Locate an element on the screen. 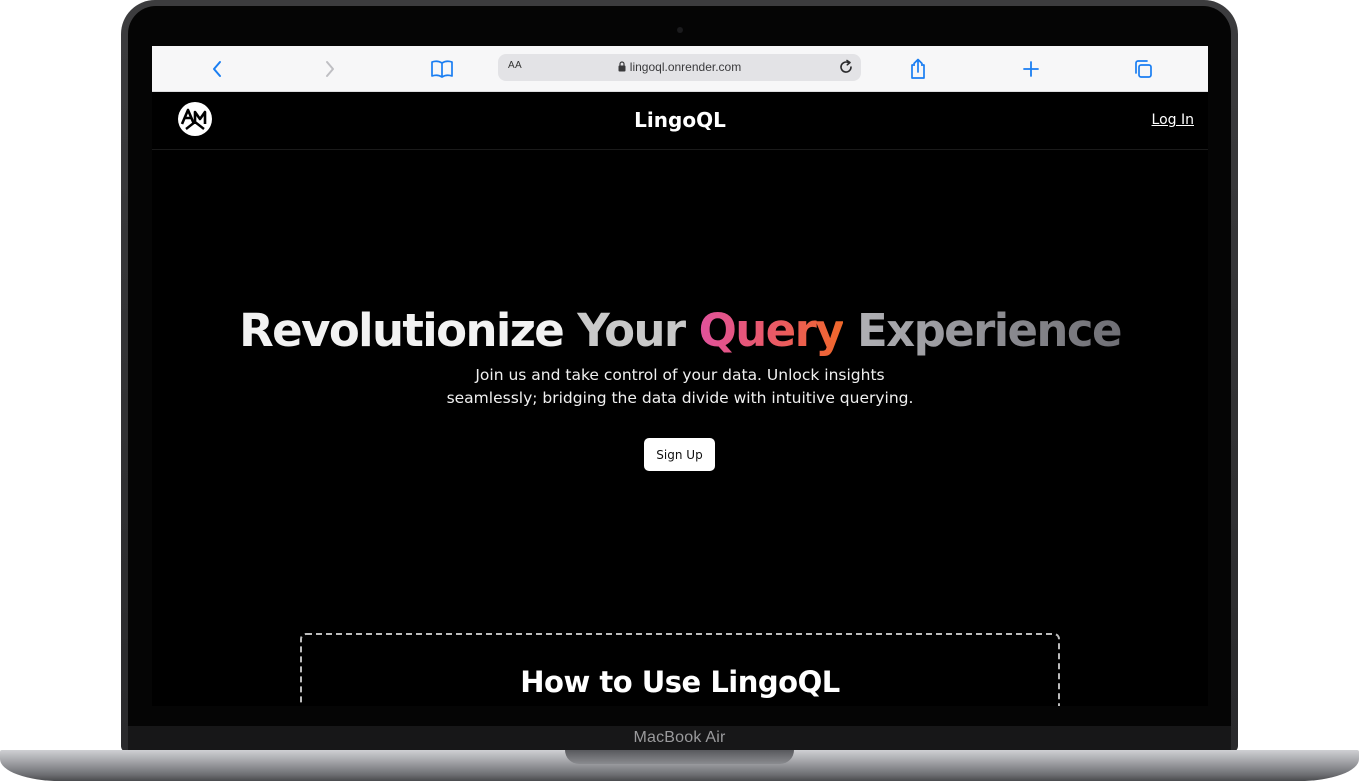  reload-icon is located at coordinates (846, 69).